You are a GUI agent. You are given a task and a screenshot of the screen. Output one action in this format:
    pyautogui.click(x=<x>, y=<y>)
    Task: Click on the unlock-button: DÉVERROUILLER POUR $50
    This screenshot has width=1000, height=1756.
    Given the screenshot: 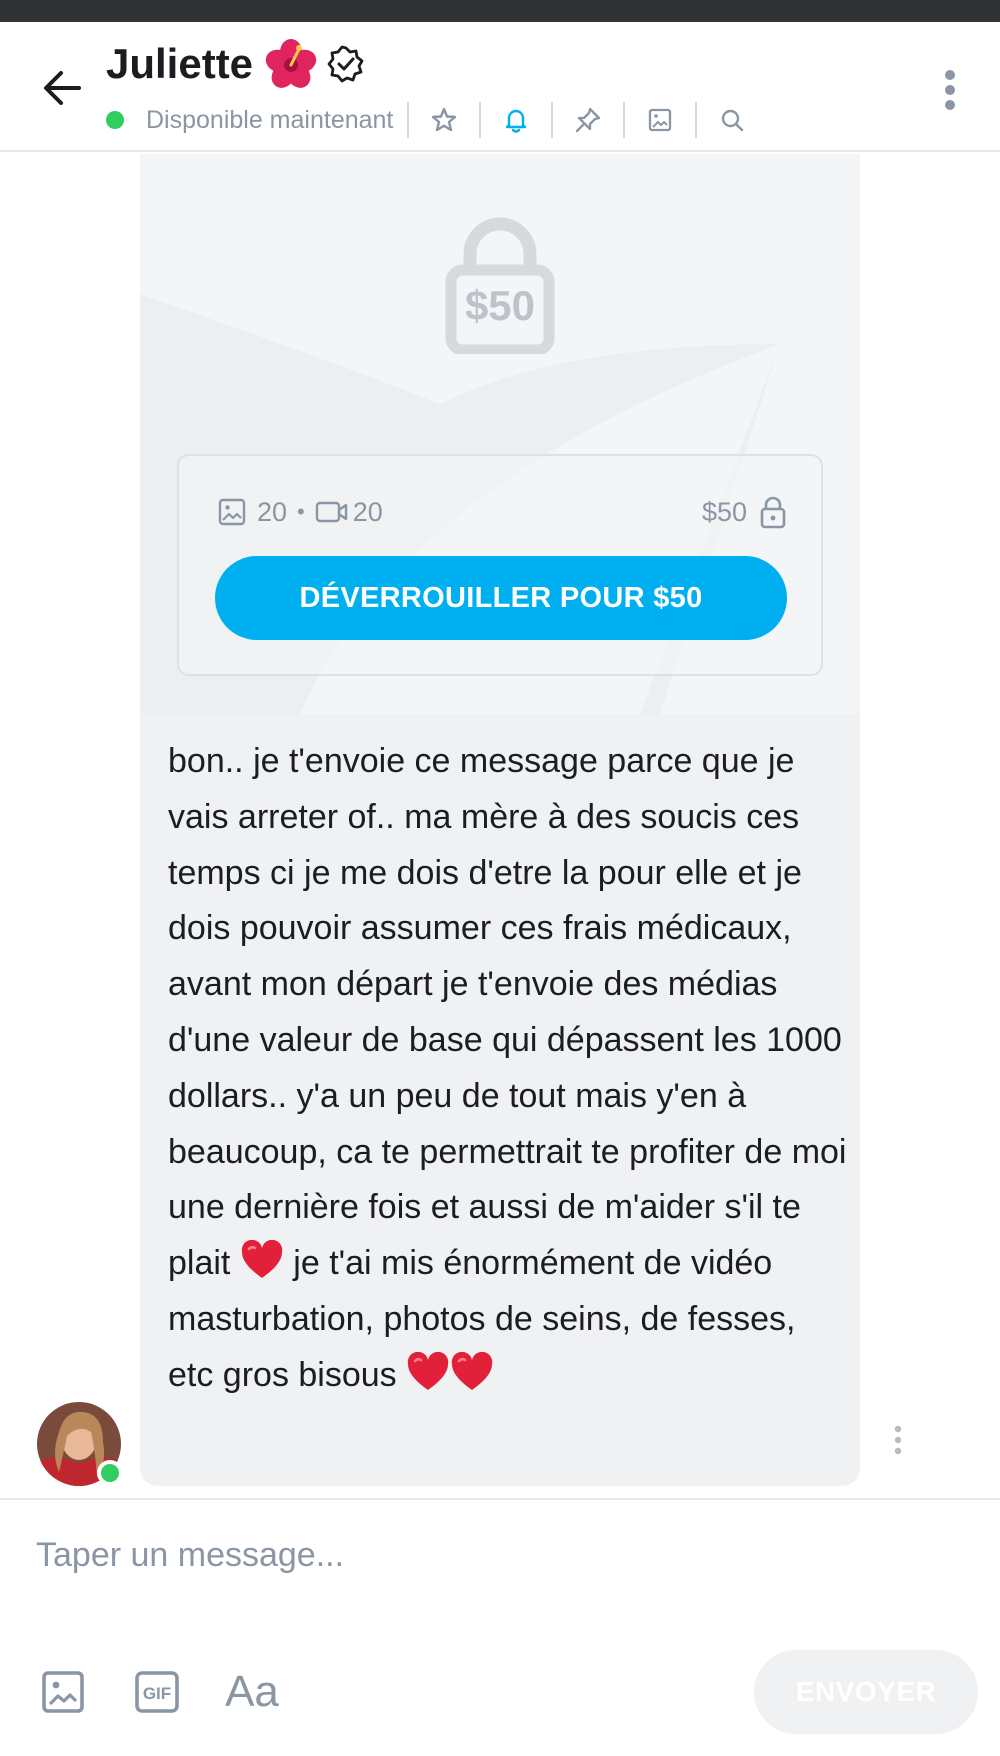 What is the action you would take?
    pyautogui.click(x=501, y=598)
    